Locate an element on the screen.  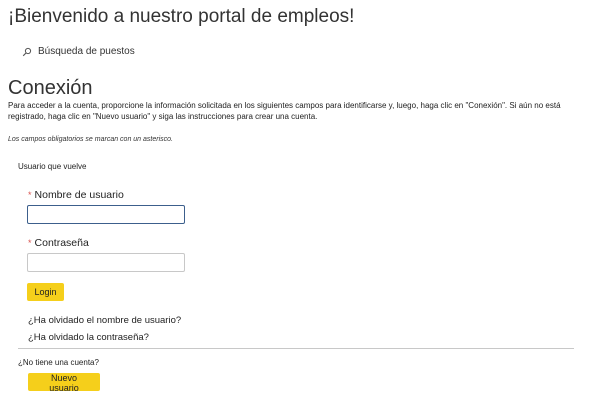
username-label: * Nombre de usuario is located at coordinates (76, 195).